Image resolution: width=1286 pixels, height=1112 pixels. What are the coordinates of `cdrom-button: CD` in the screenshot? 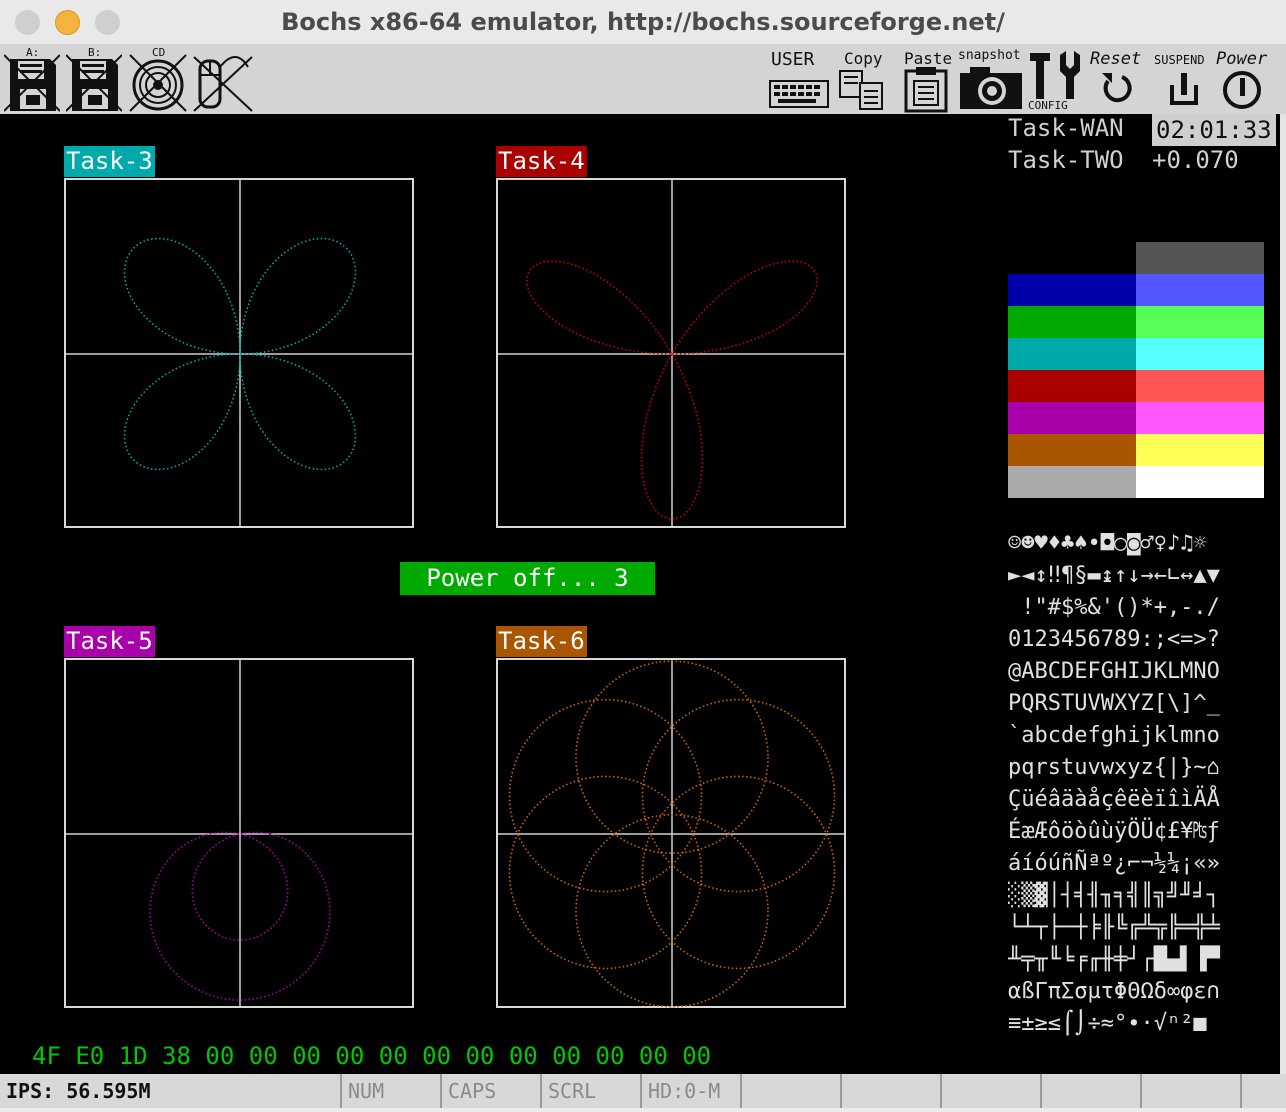 It's located at (158, 79).